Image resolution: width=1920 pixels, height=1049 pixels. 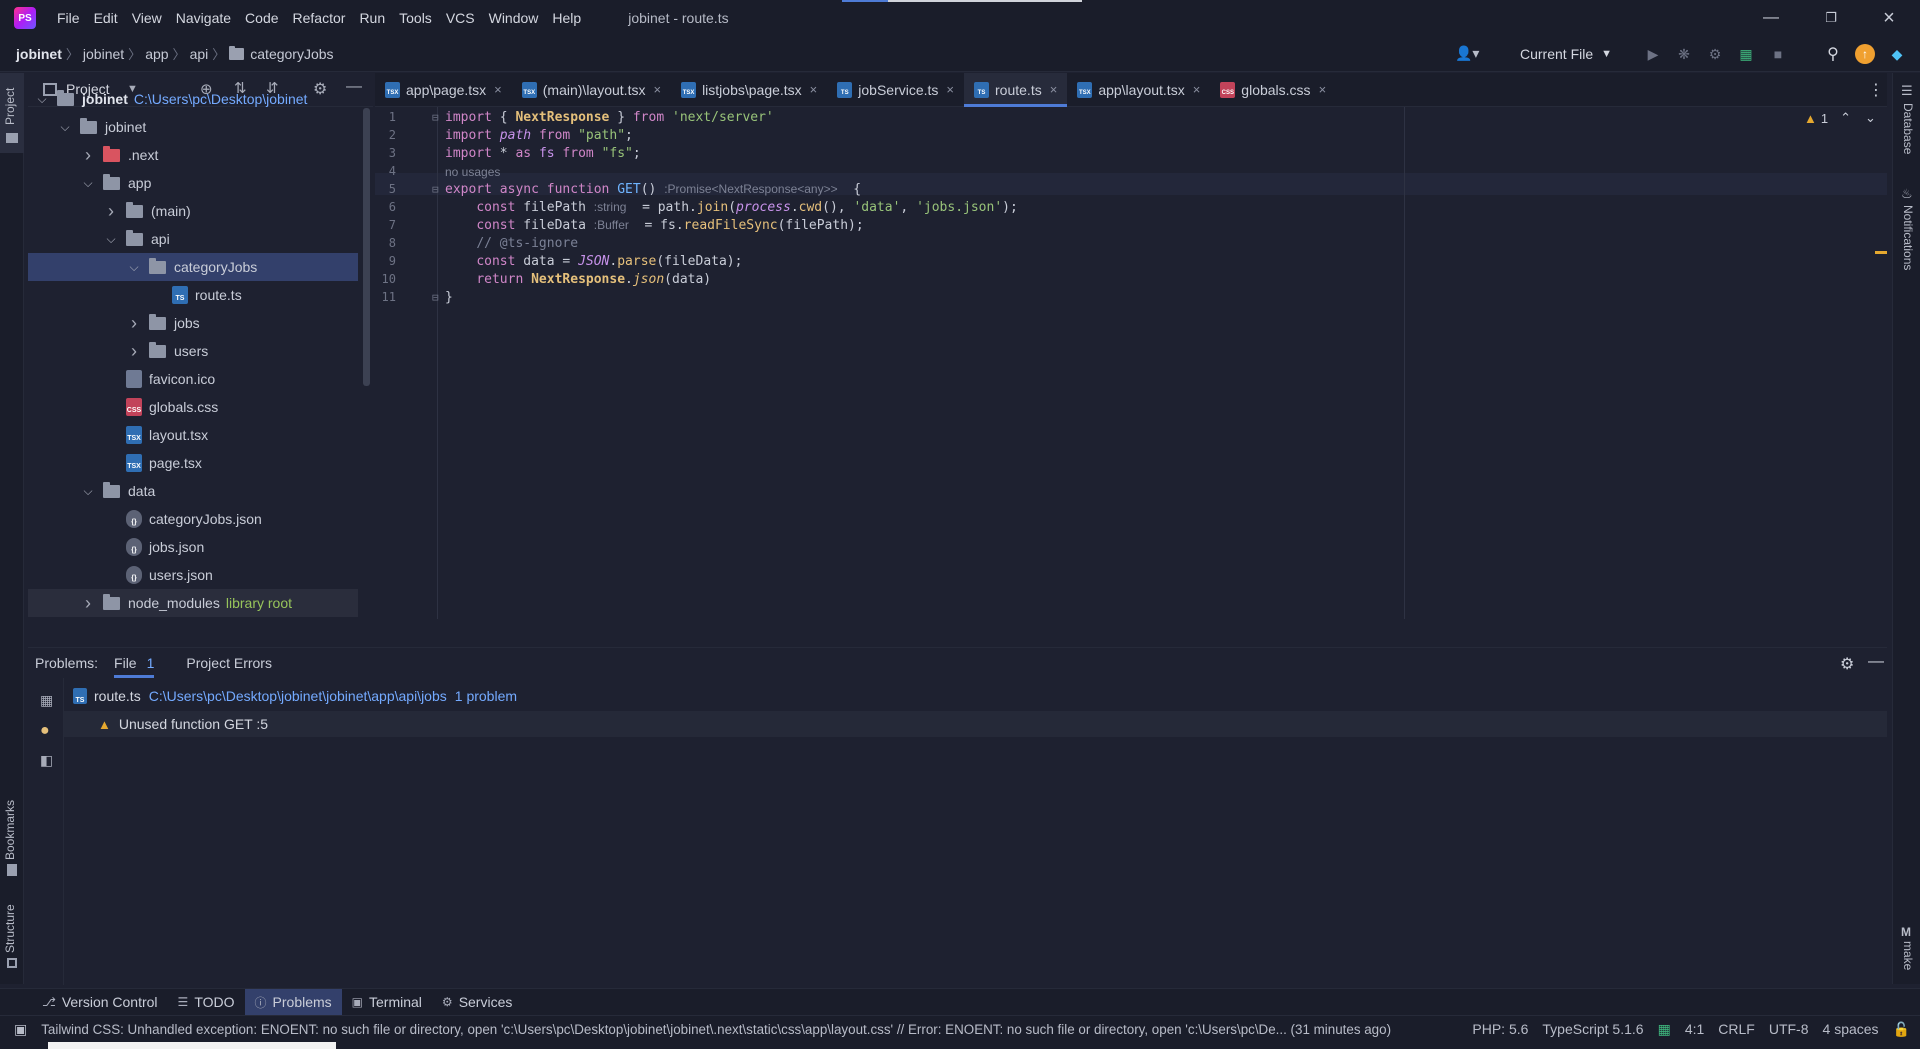 What do you see at coordinates (183, 724) in the screenshot?
I see `problem-item: ▲ Unused function GET :5` at bounding box center [183, 724].